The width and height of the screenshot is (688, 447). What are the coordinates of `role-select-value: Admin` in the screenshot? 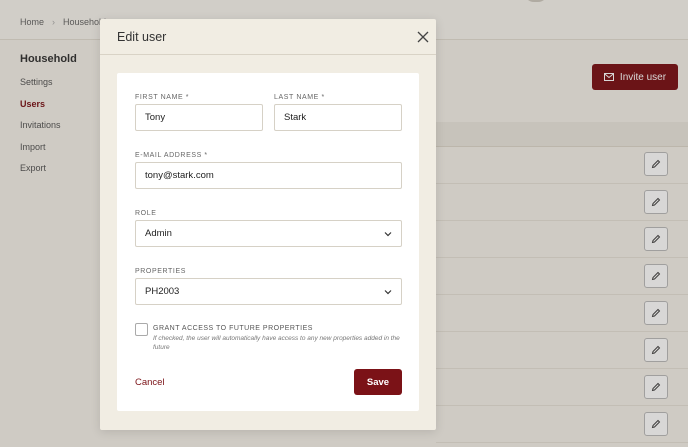 It's located at (158, 233).